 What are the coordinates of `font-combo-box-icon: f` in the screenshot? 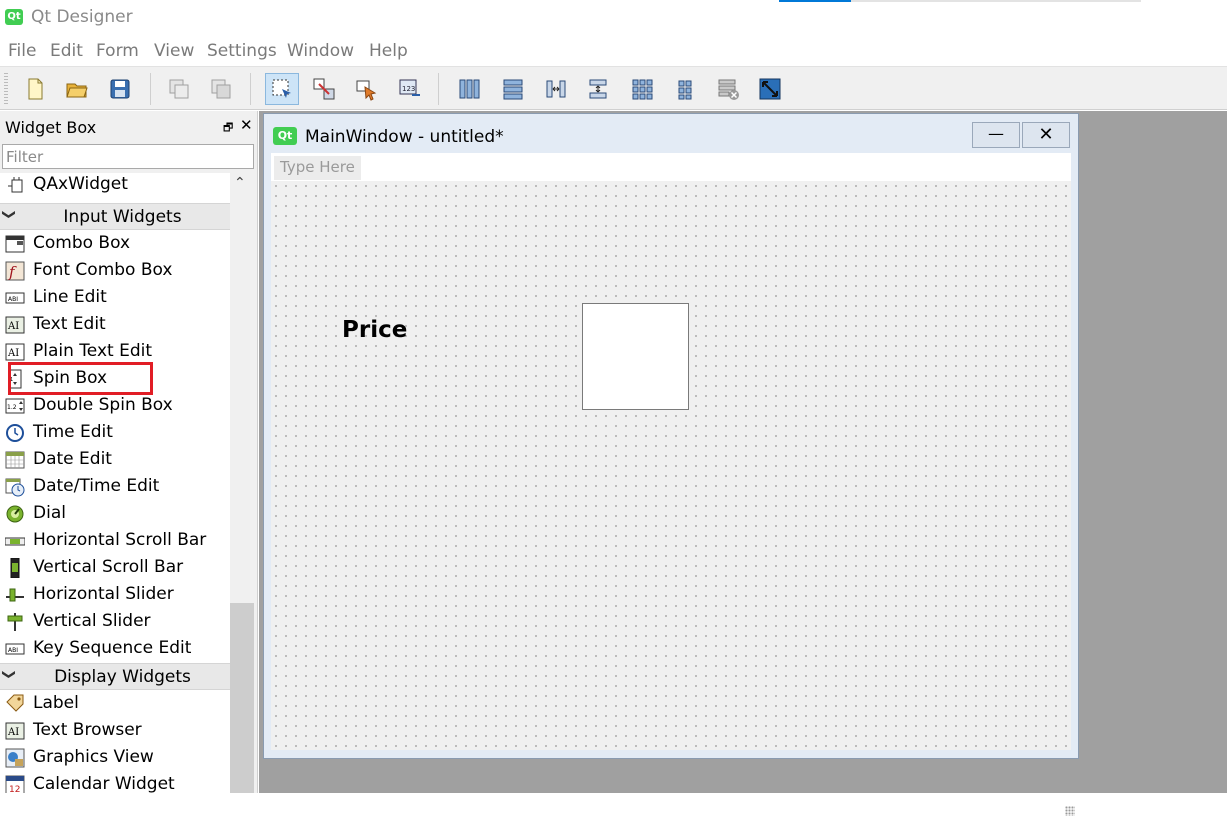 It's located at (15, 271).